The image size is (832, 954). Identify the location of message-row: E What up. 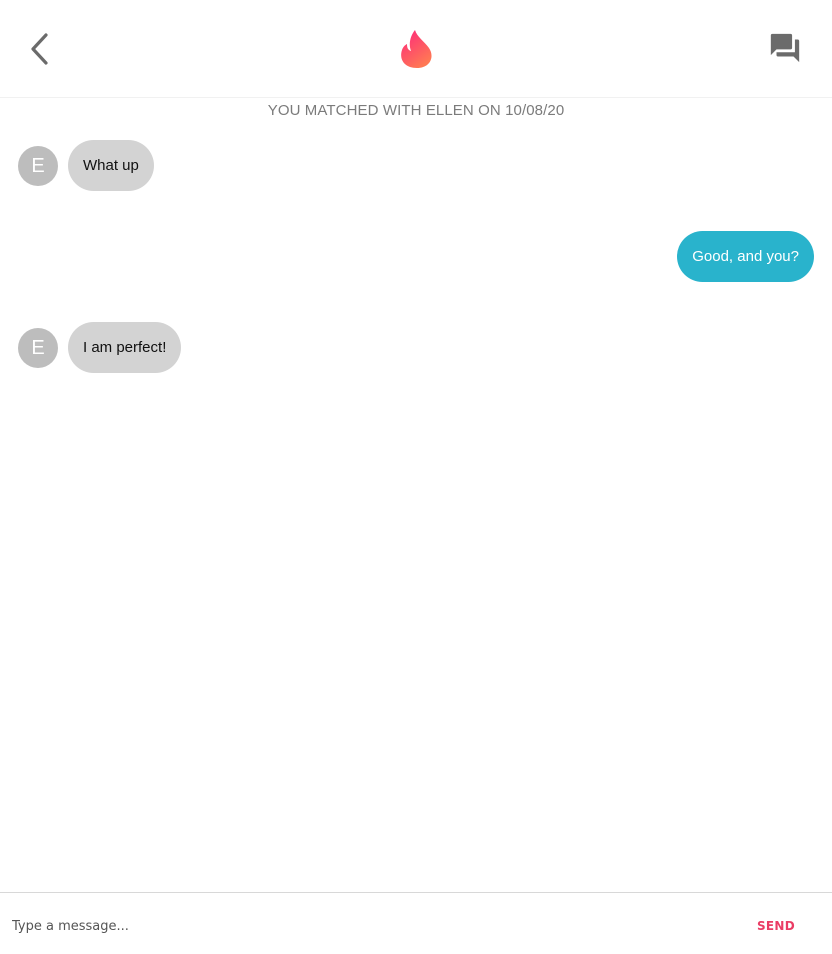
(416, 166).